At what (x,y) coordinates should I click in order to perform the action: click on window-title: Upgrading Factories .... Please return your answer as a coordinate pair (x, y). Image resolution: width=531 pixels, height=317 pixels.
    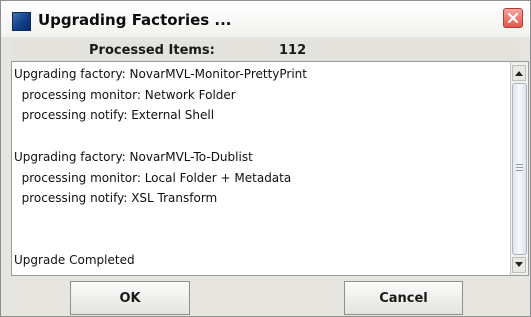
    Looking at the image, I should click on (135, 20).